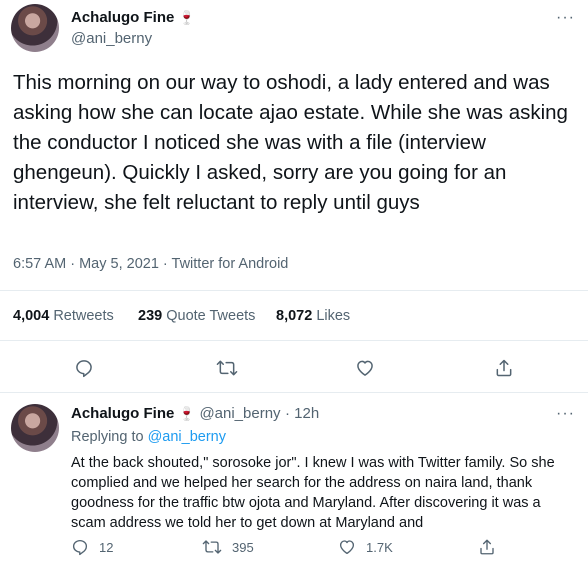 The height and width of the screenshot is (563, 588). I want to click on like-count: 1.7K, so click(379, 547).